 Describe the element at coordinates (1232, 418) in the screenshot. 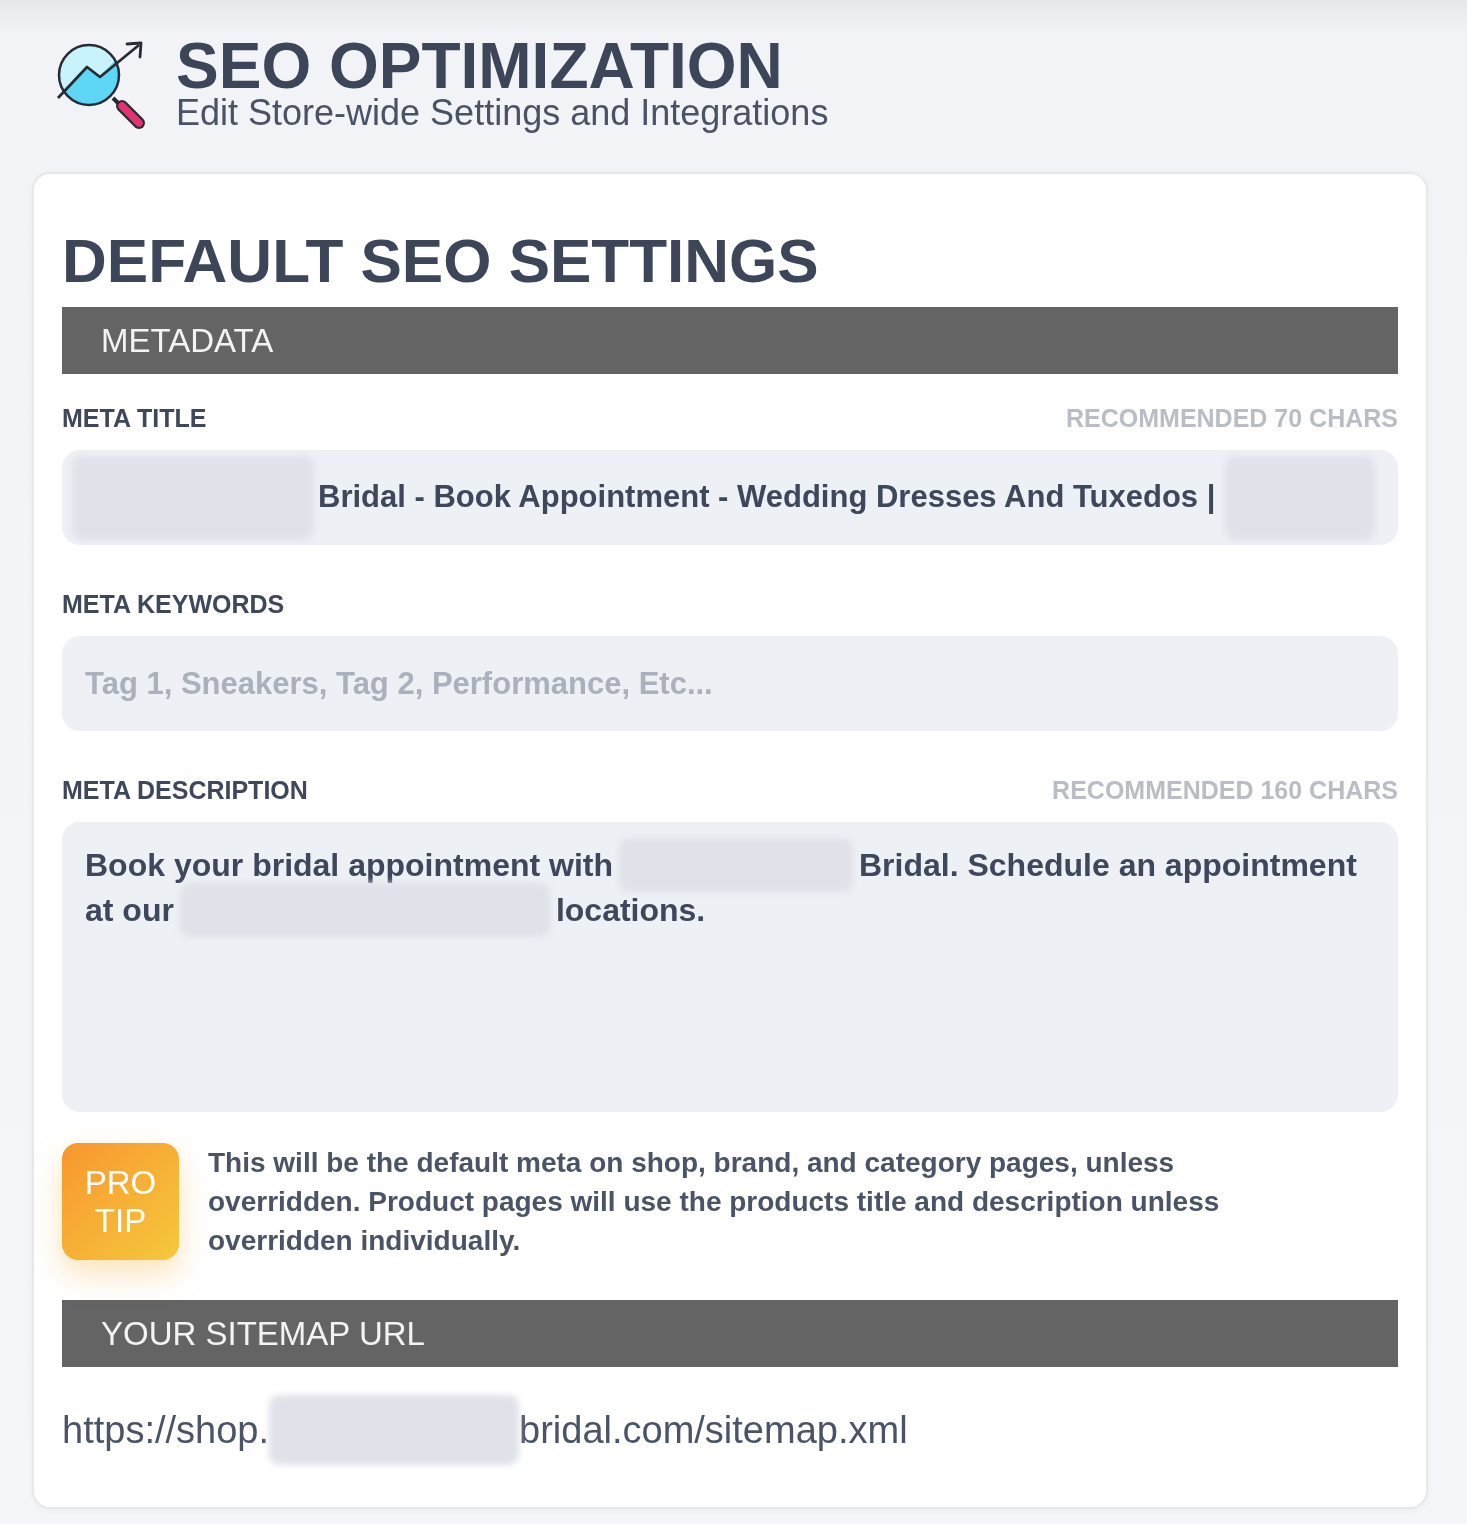

I see `character-hint: RECOMMENDED 70 CHARS` at that location.